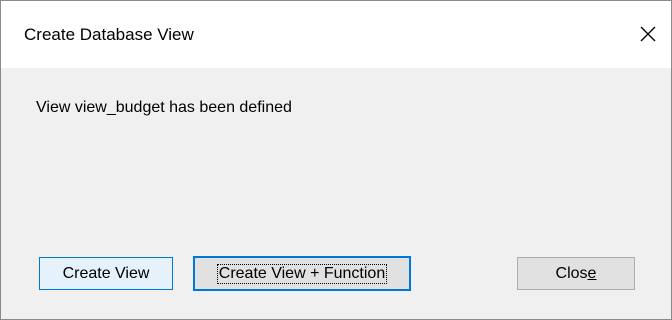 This screenshot has height=320, width=672. I want to click on close-icon, so click(648, 34).